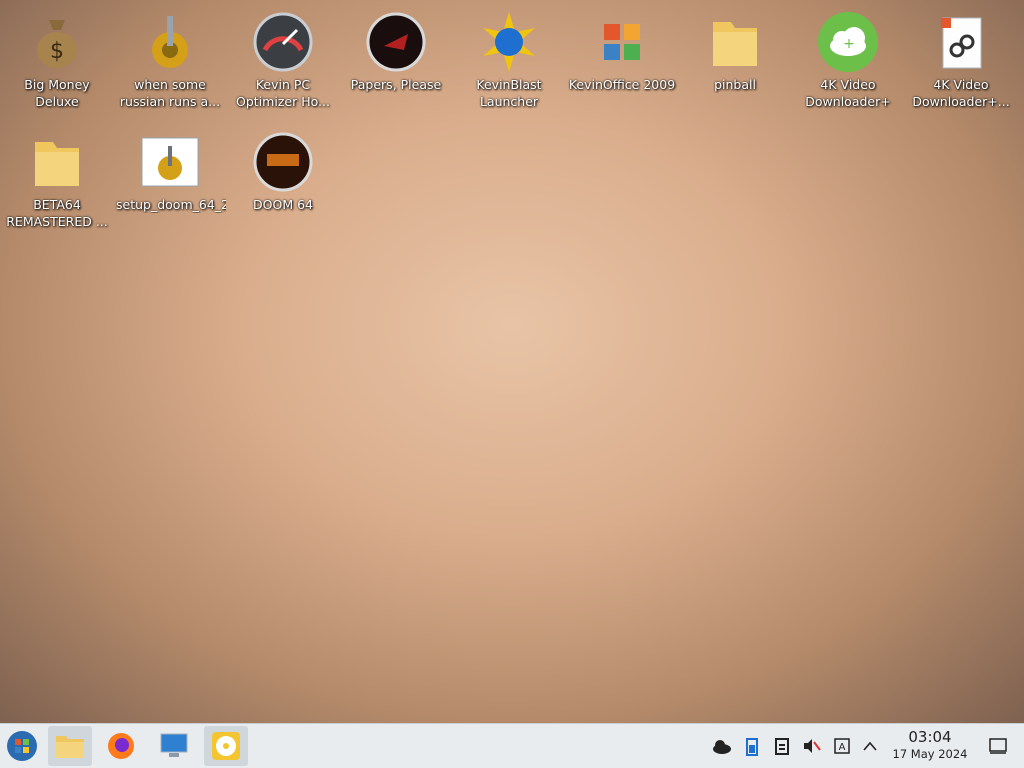 Image resolution: width=1024 pixels, height=768 pixels. I want to click on shortcut-link-icon, so click(961, 43).